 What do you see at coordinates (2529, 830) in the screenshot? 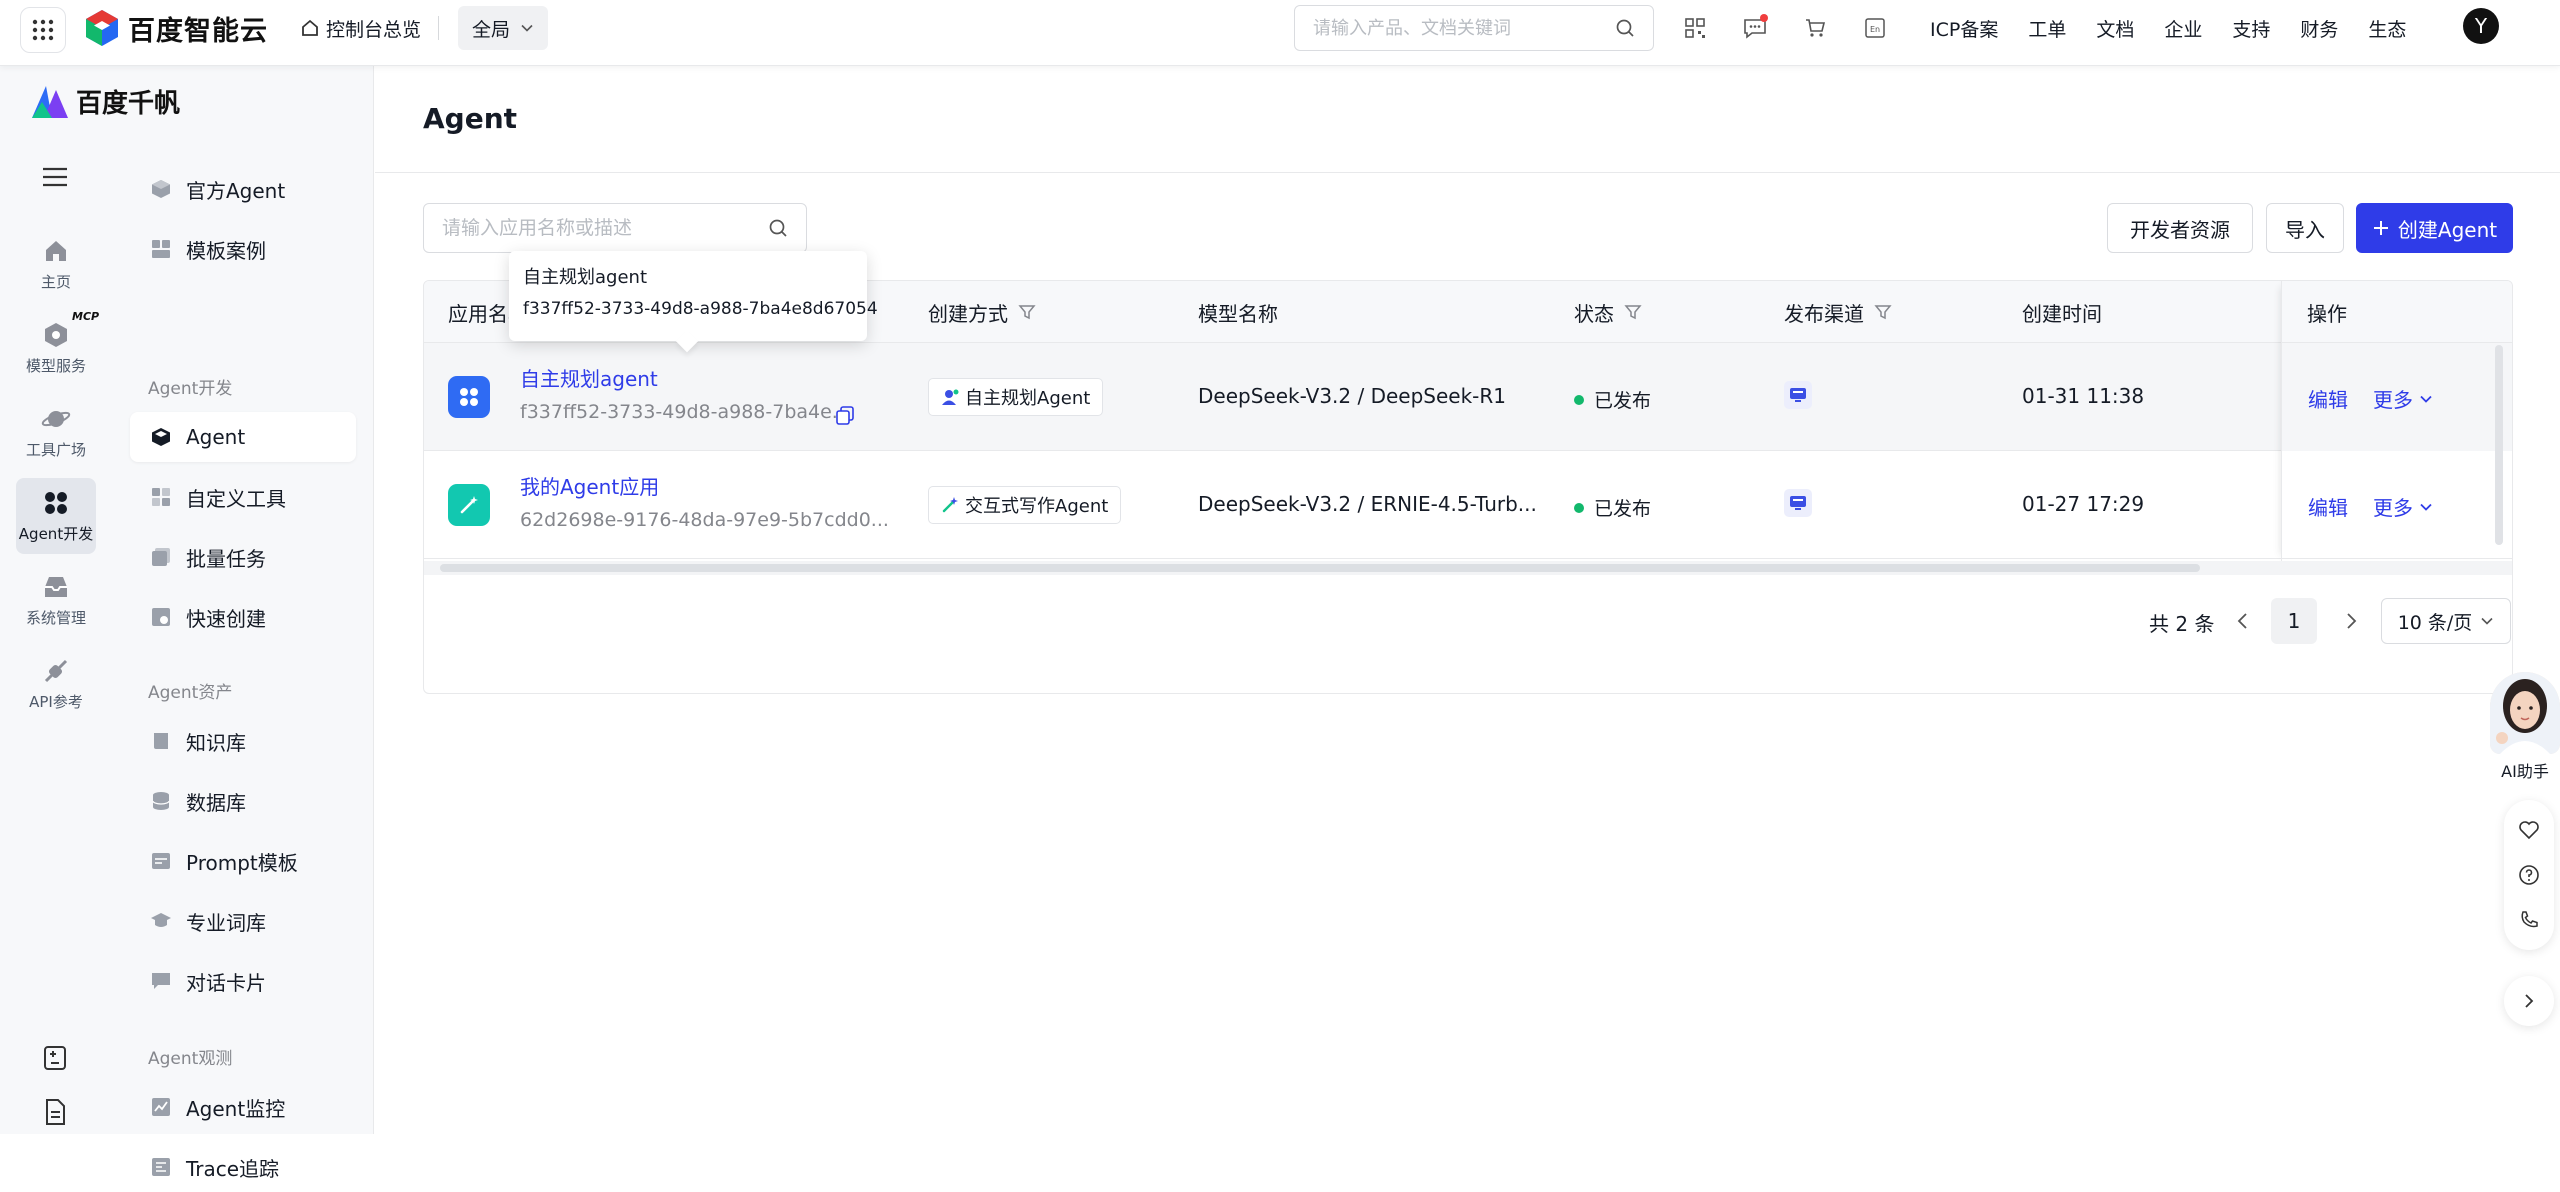
I see `heart-icon` at bounding box center [2529, 830].